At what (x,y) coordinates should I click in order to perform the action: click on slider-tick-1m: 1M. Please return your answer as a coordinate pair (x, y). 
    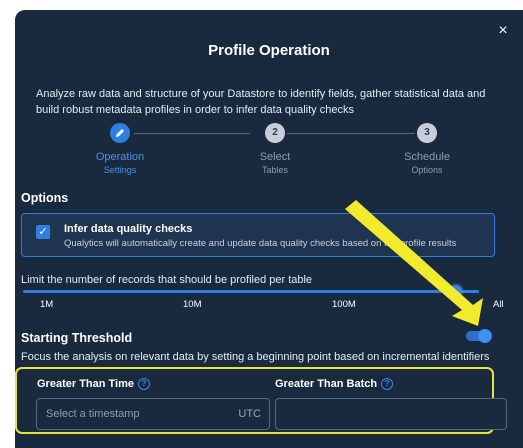
    Looking at the image, I should click on (47, 304).